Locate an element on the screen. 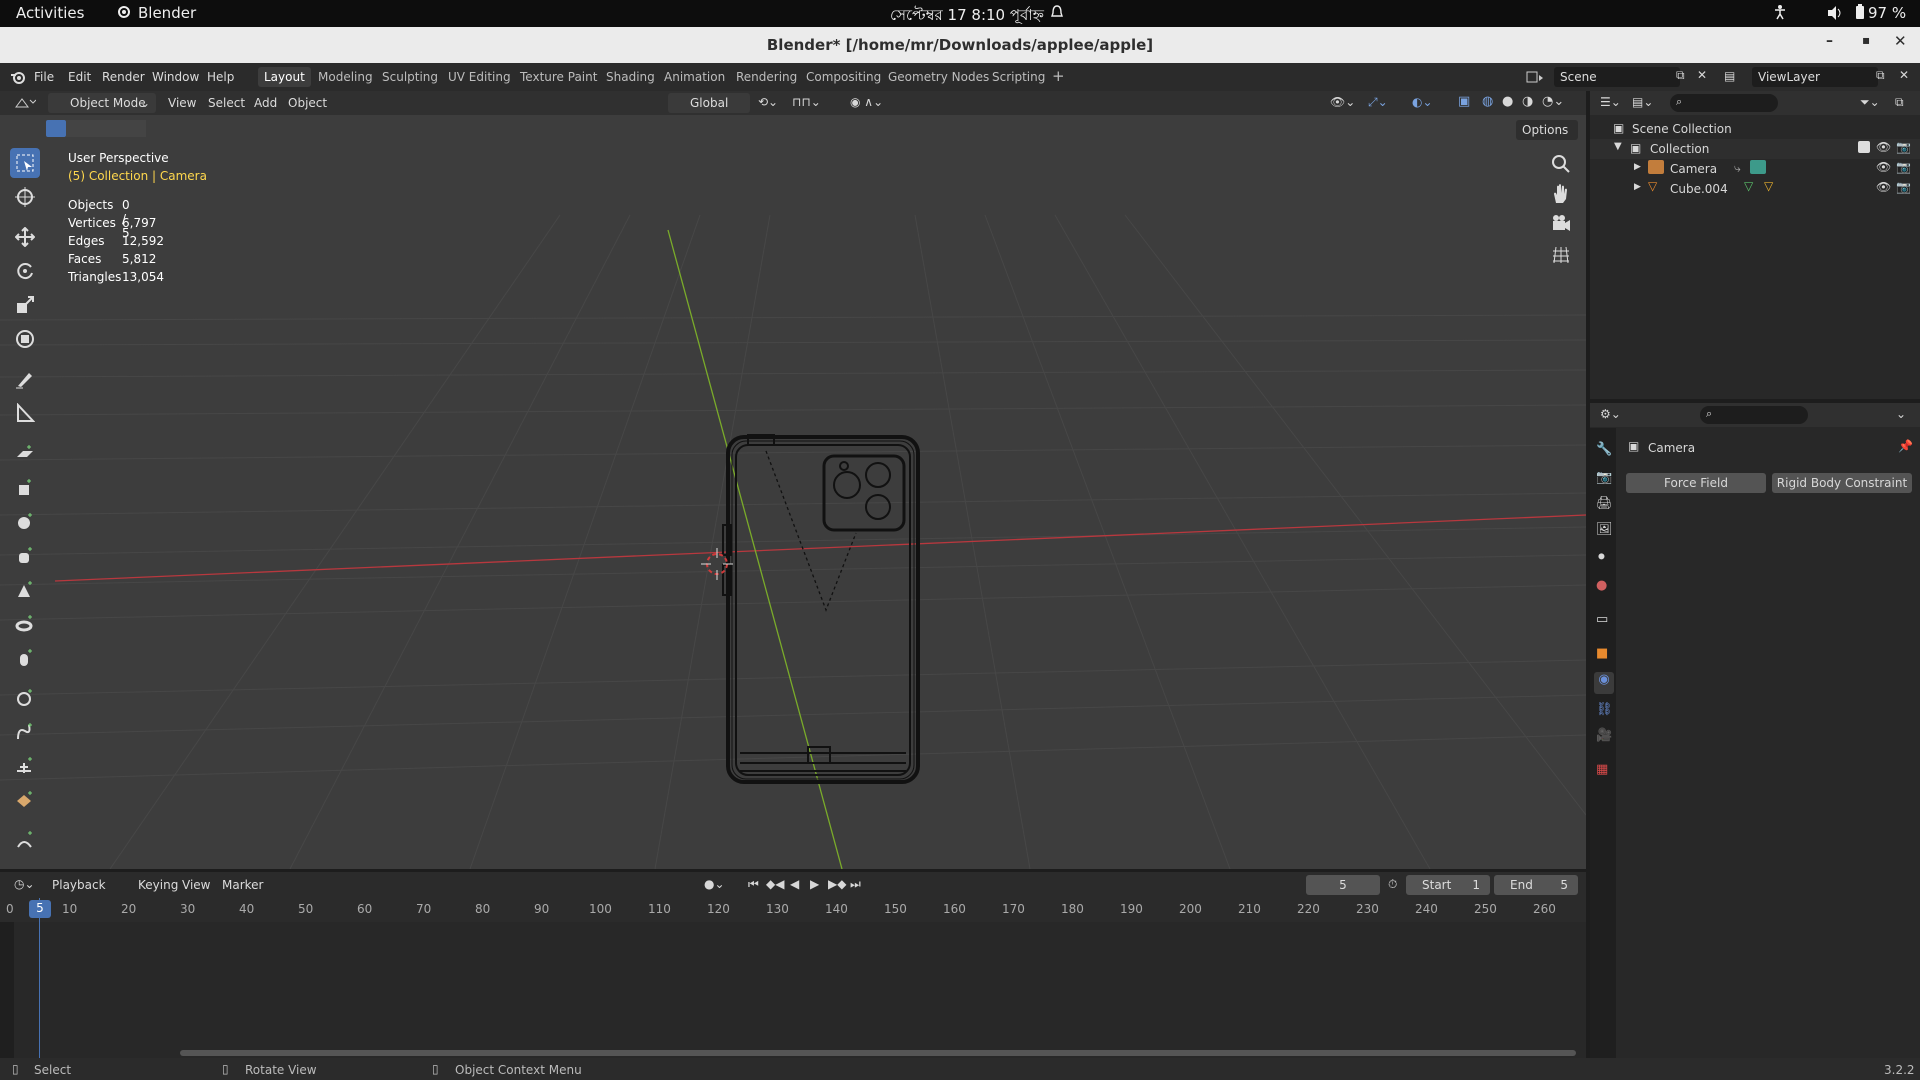  add-ico-tool is located at coordinates (25, 799).